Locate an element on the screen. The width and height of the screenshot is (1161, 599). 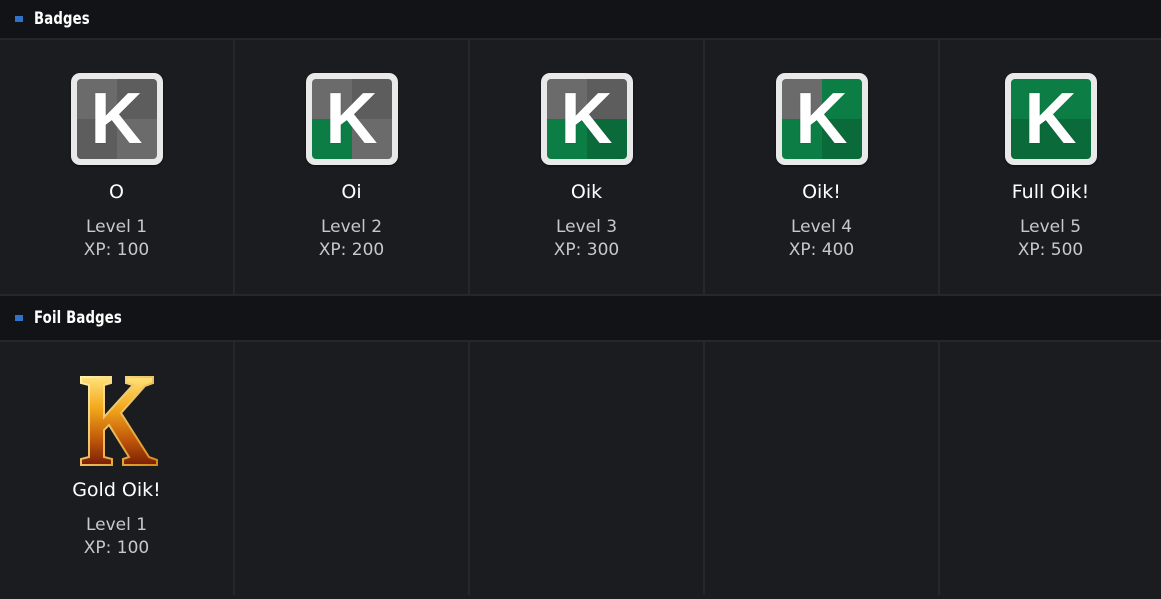
k-badge-level-3-icon: K is located at coordinates (586, 119).